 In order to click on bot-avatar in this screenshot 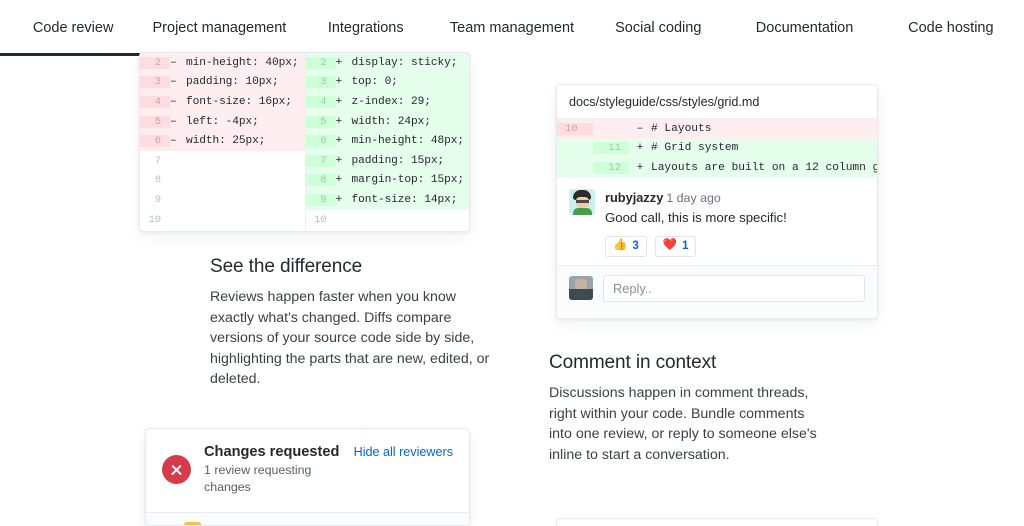, I will do `click(192, 523)`.